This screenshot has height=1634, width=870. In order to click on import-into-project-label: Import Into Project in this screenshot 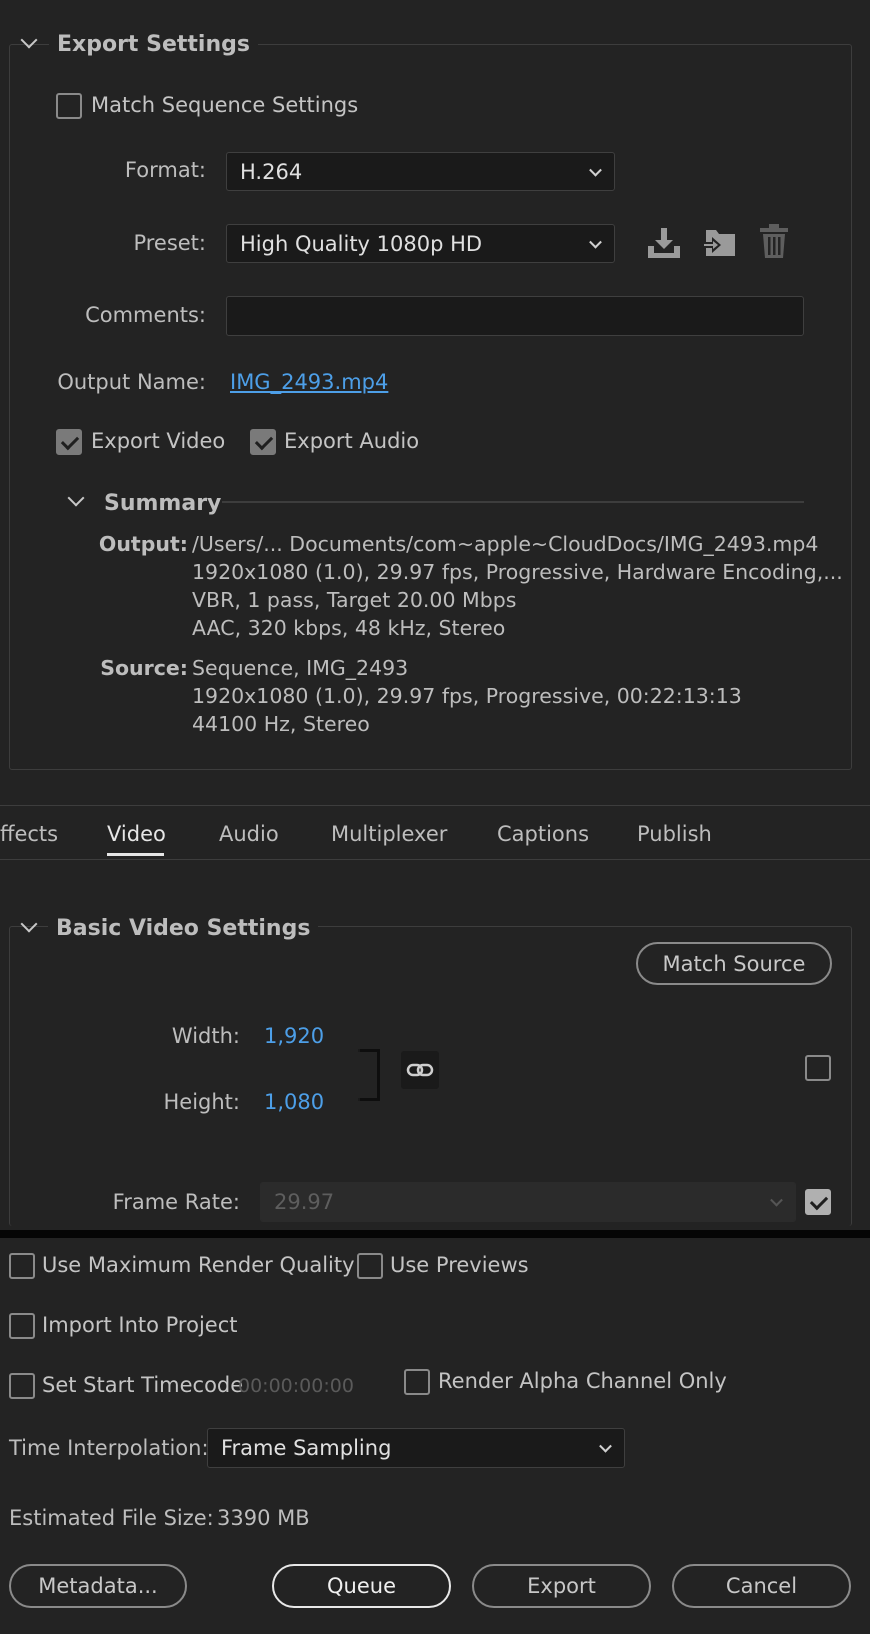, I will do `click(140, 1325)`.